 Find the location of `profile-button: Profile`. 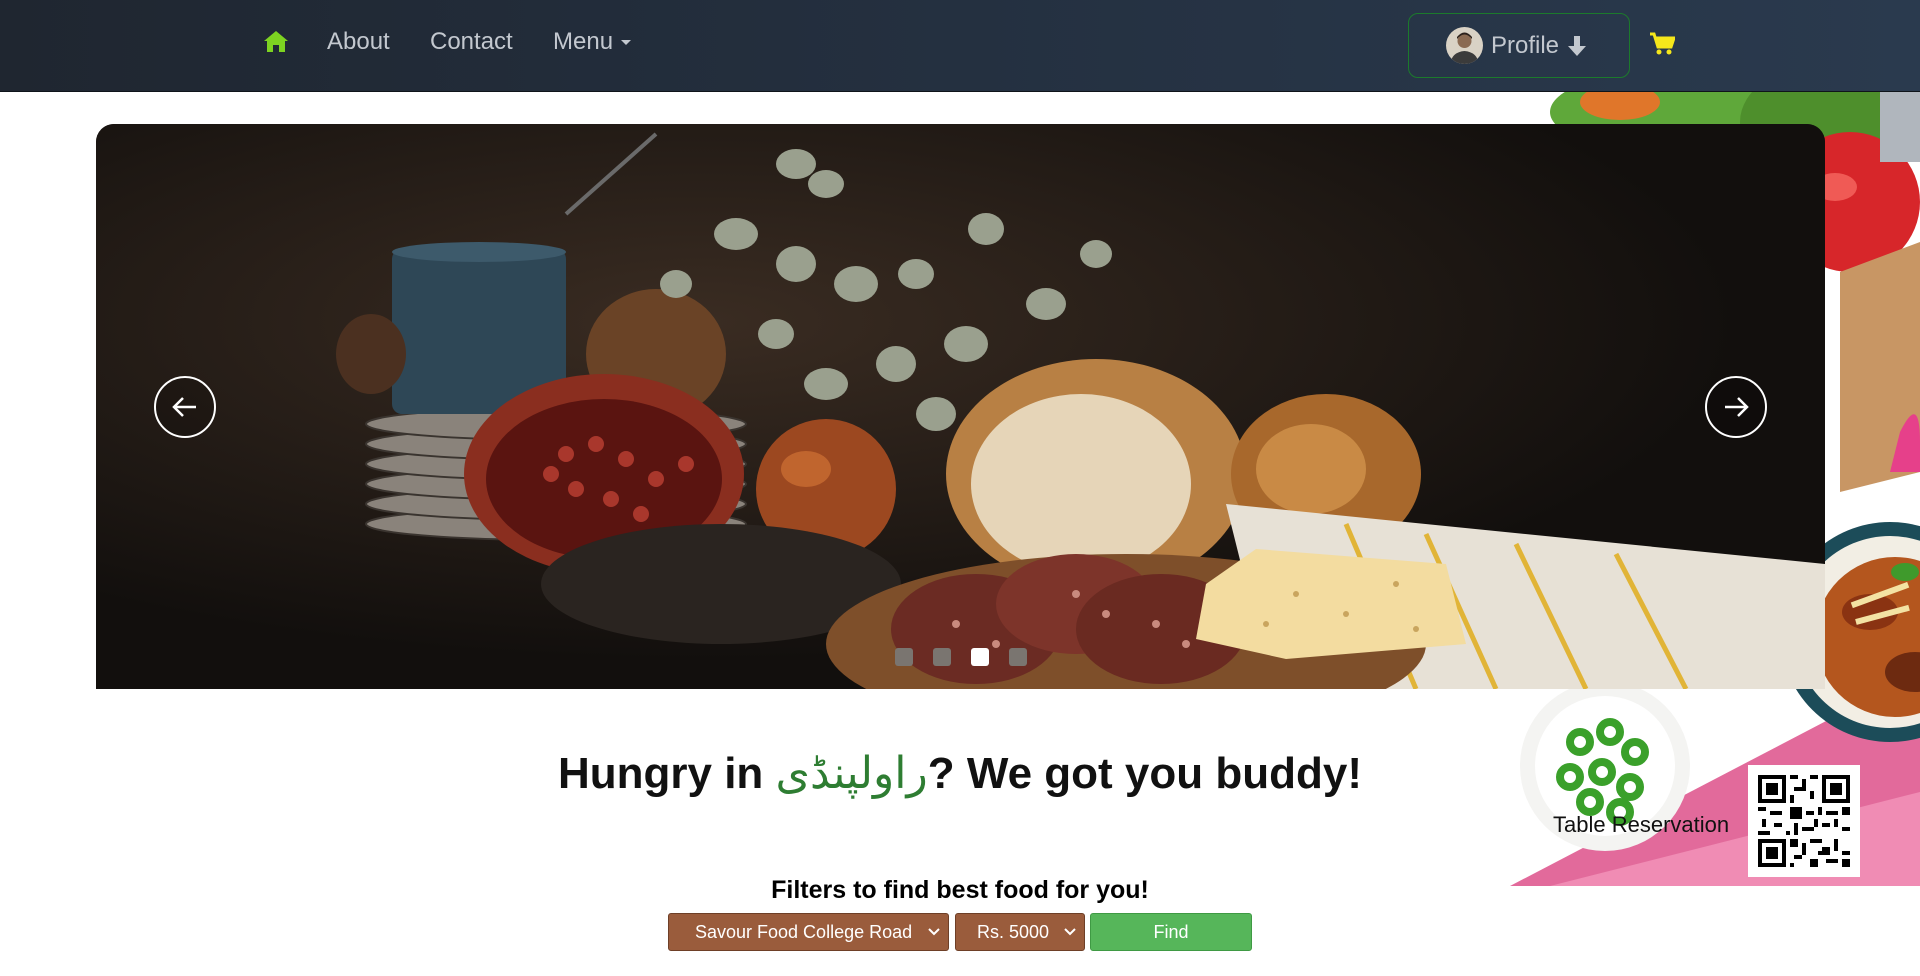

profile-button: Profile is located at coordinates (1519, 45).